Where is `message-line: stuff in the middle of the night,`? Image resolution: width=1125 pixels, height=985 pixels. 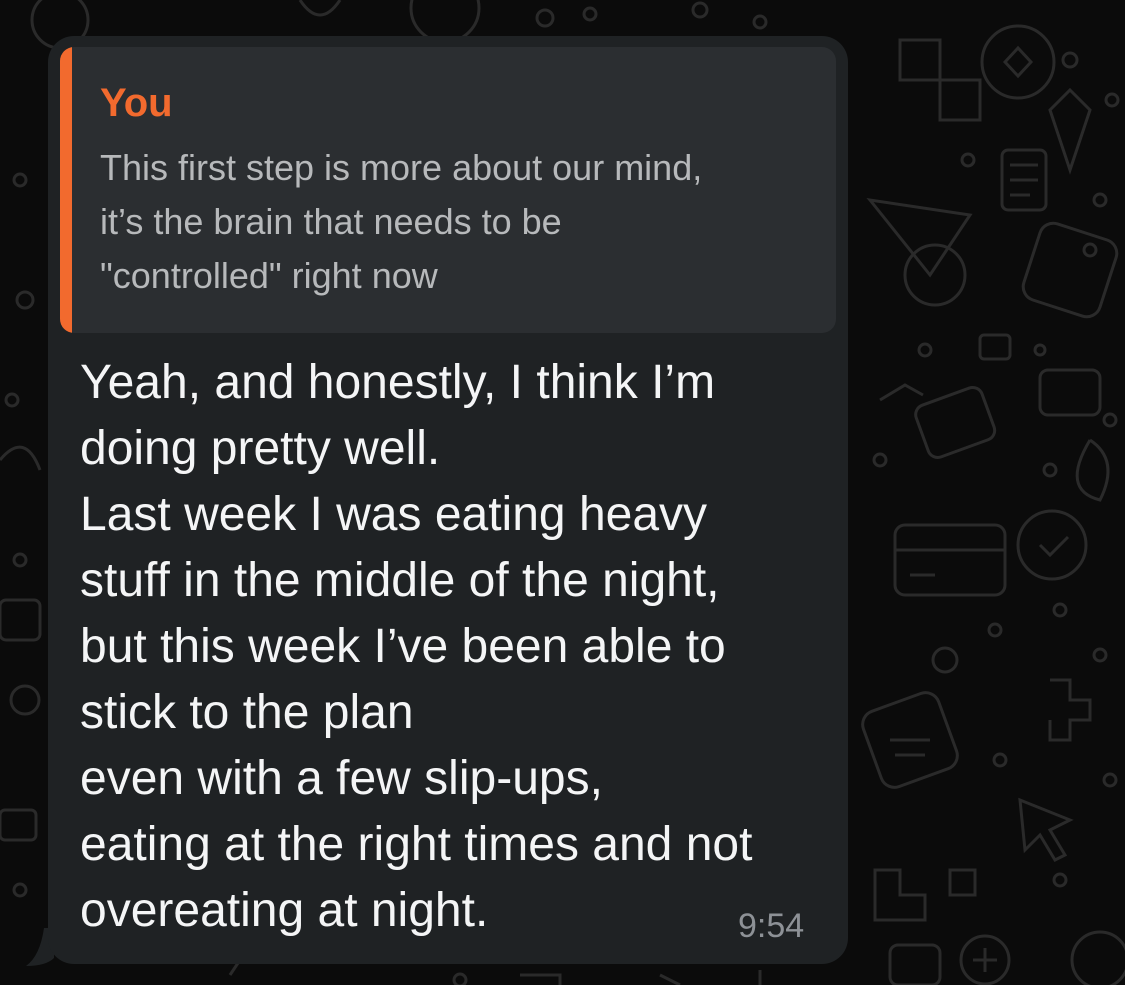 message-line: stuff in the middle of the night, is located at coordinates (400, 580).